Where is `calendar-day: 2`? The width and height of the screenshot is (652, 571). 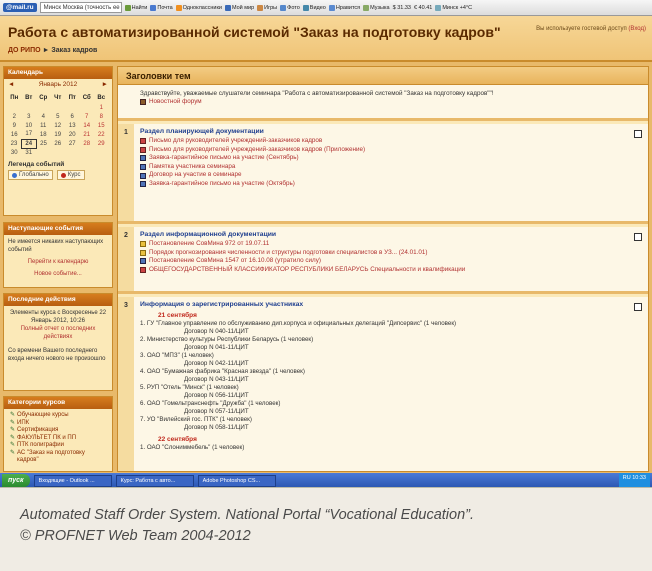
calendar-day: 2 is located at coordinates (14, 116).